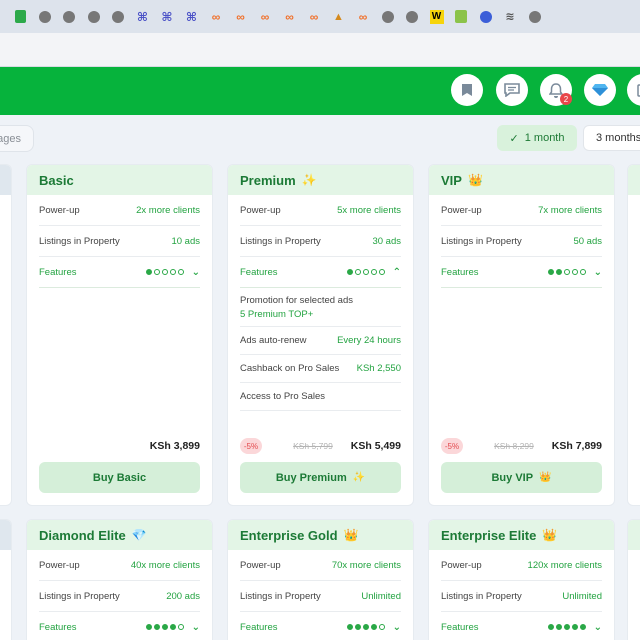  I want to click on plan-title: Basic, so click(56, 180).